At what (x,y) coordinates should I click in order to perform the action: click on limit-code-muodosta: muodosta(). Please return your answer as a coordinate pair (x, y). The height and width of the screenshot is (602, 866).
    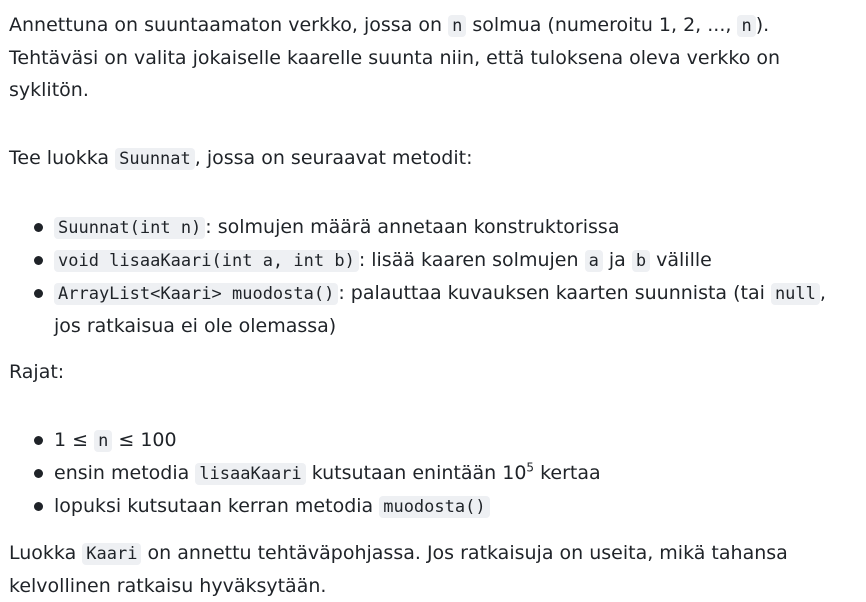
    Looking at the image, I should click on (434, 507).